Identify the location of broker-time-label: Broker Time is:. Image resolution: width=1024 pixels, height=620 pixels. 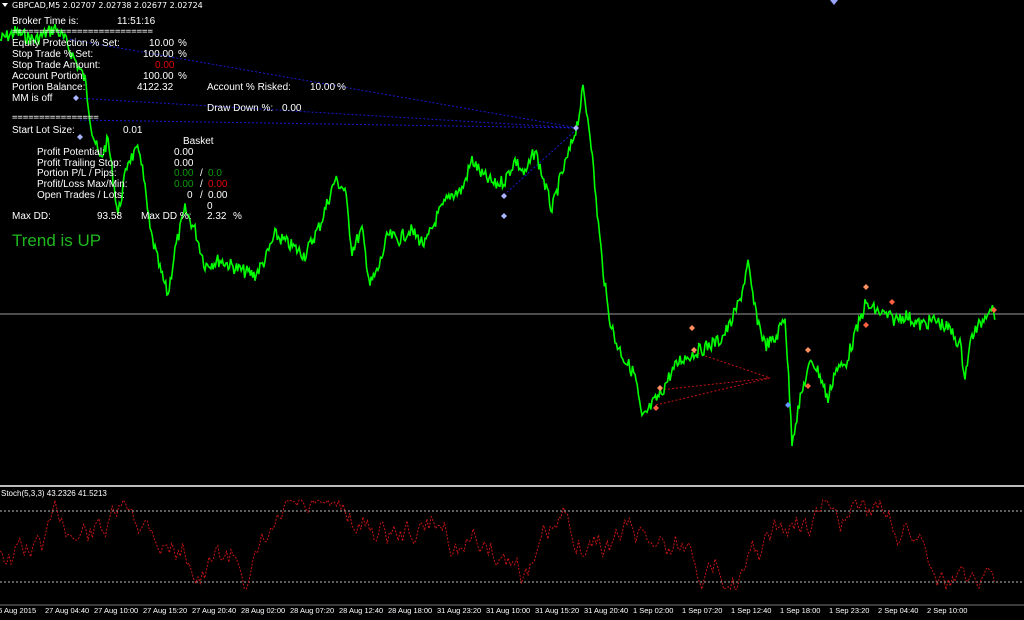
(45, 21).